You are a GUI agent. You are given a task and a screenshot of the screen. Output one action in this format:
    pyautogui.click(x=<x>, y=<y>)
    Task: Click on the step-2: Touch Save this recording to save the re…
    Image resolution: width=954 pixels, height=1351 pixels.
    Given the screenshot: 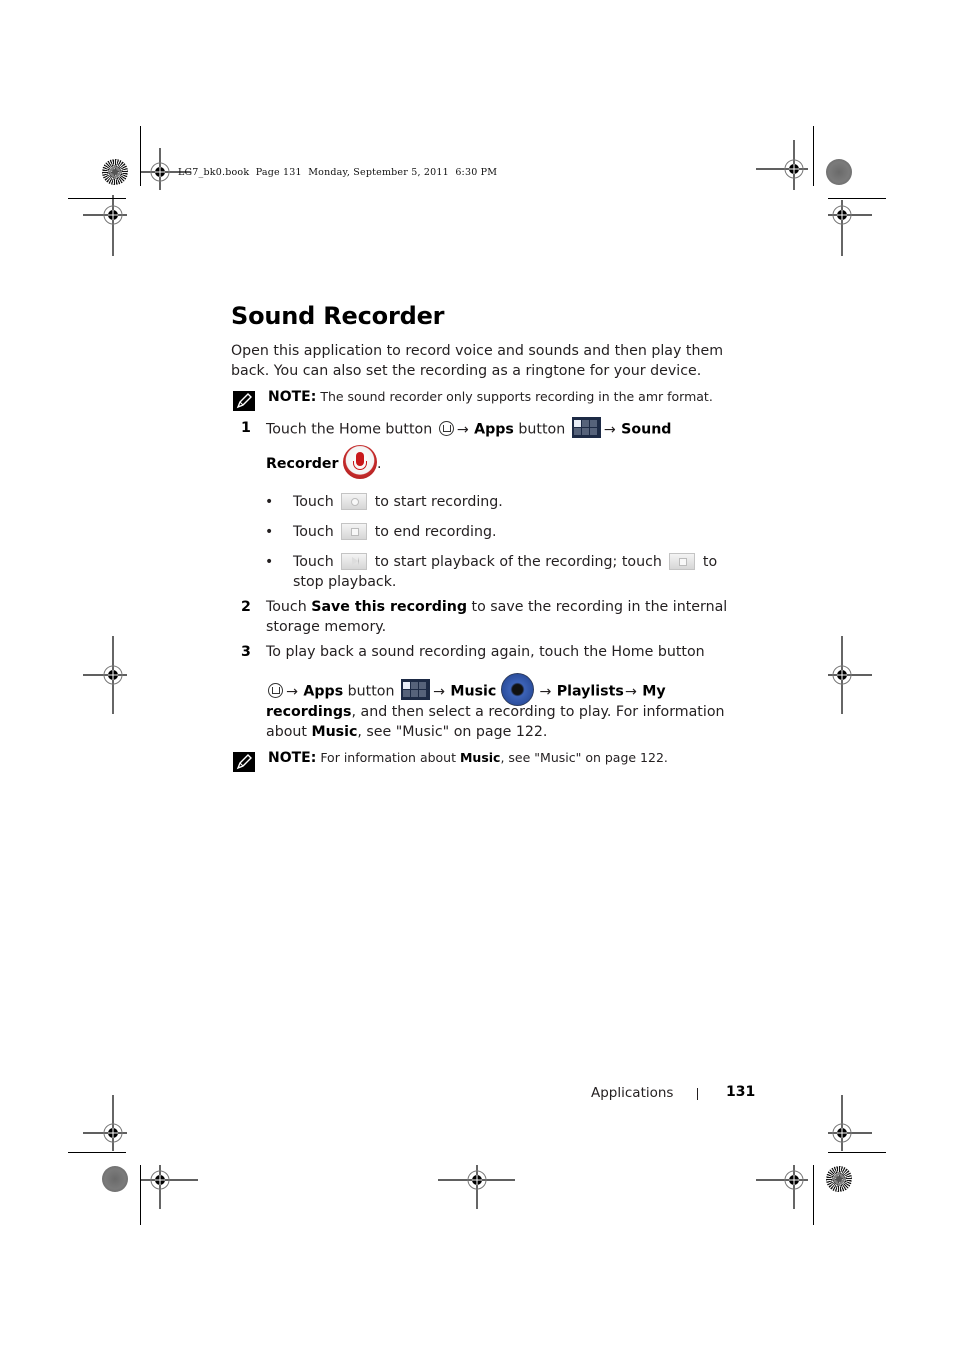 What is the action you would take?
    pyautogui.click(x=506, y=617)
    